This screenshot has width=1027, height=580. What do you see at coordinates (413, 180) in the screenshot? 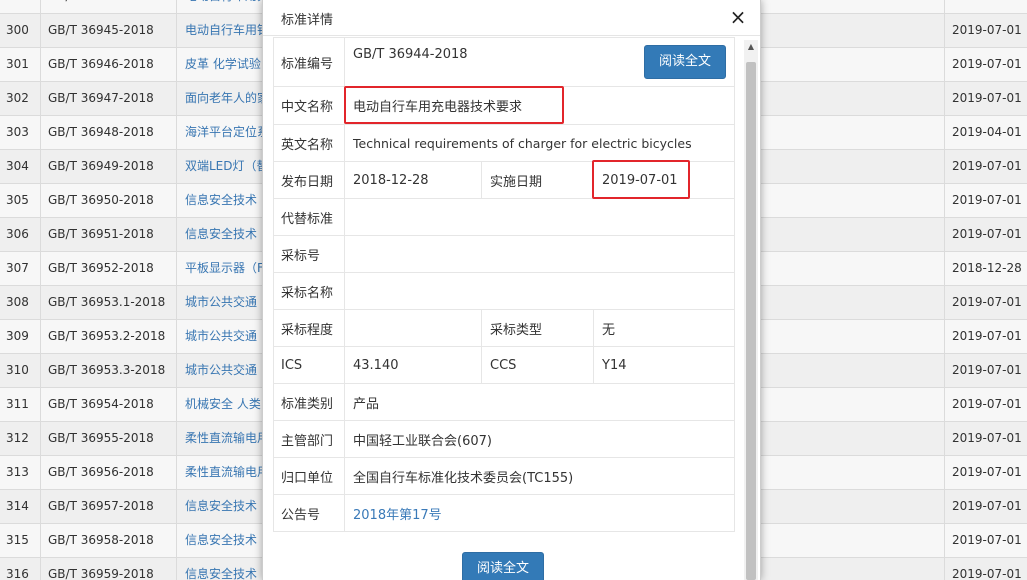
I see `value-publish-date: 2018-12-28` at bounding box center [413, 180].